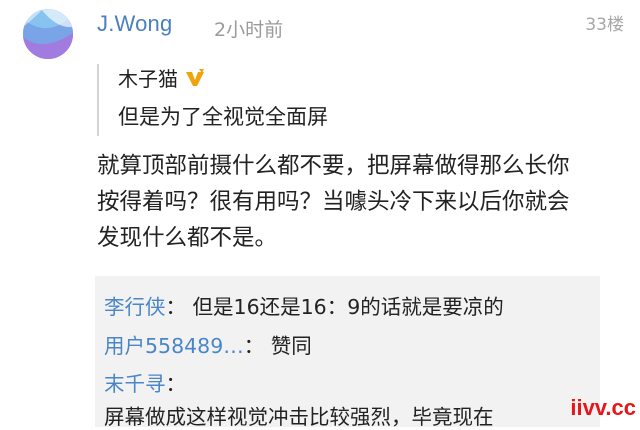 The image size is (640, 430). Describe the element at coordinates (249, 30) in the screenshot. I see `post-time: 2小时前` at that location.